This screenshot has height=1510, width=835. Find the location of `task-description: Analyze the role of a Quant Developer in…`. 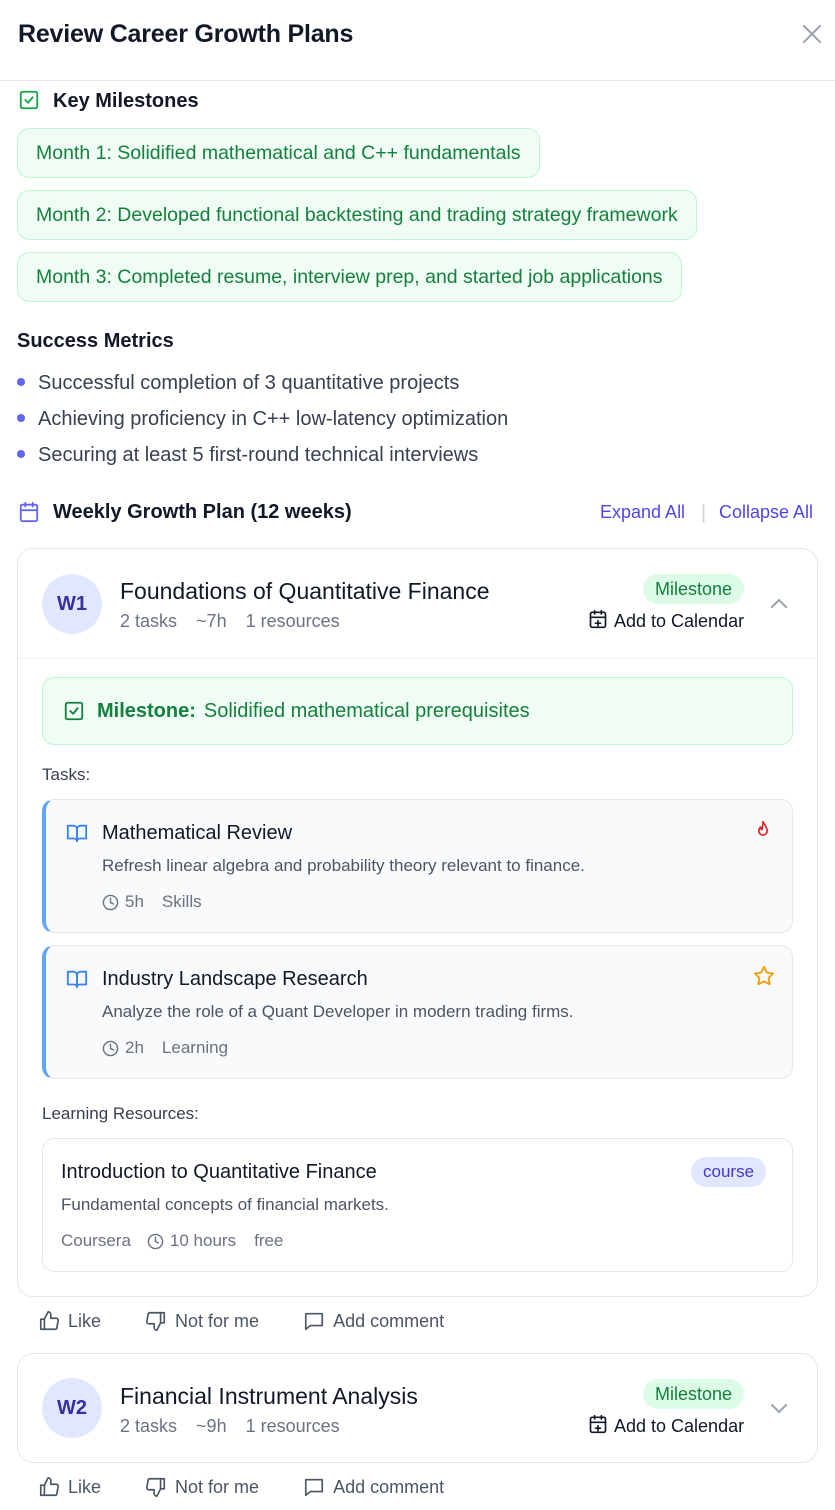

task-description: Analyze the role of a Quant Developer in… is located at coordinates (338, 1011).